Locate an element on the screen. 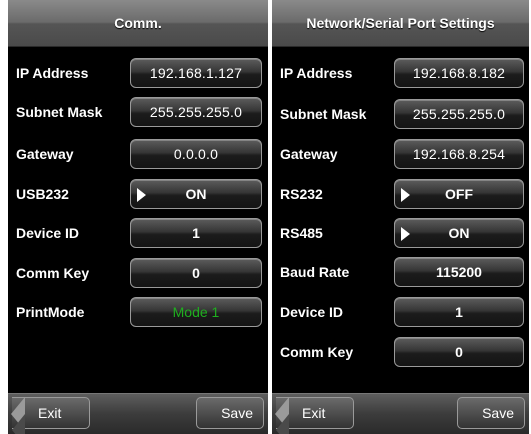 This screenshot has width=531, height=434. usb232-row: USB232 ON is located at coordinates (138, 194).